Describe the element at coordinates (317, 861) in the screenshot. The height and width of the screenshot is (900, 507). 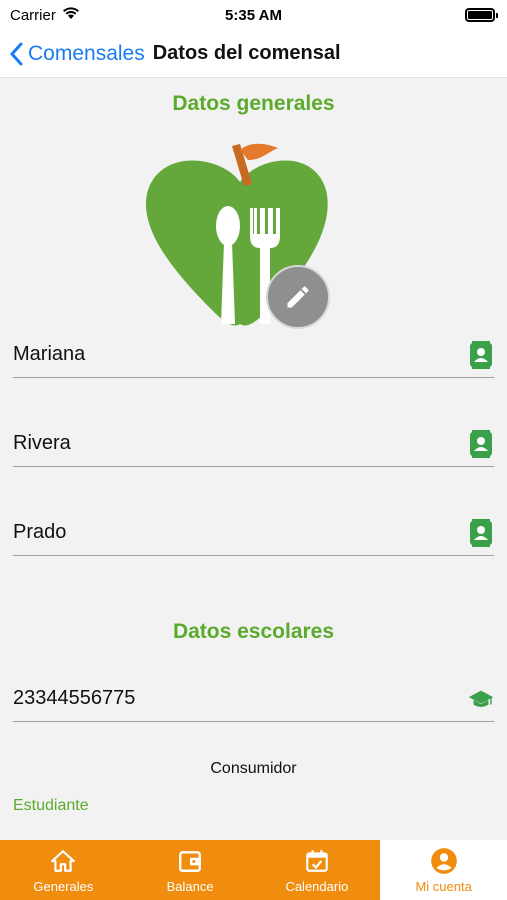
I see `calendar-icon` at that location.